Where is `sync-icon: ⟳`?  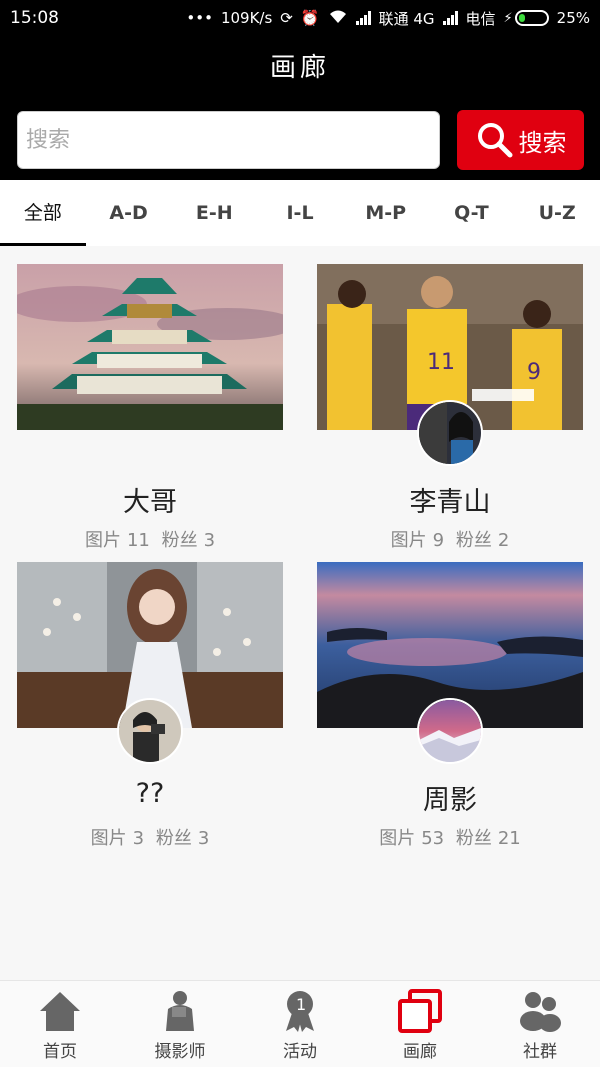 sync-icon: ⟳ is located at coordinates (286, 18).